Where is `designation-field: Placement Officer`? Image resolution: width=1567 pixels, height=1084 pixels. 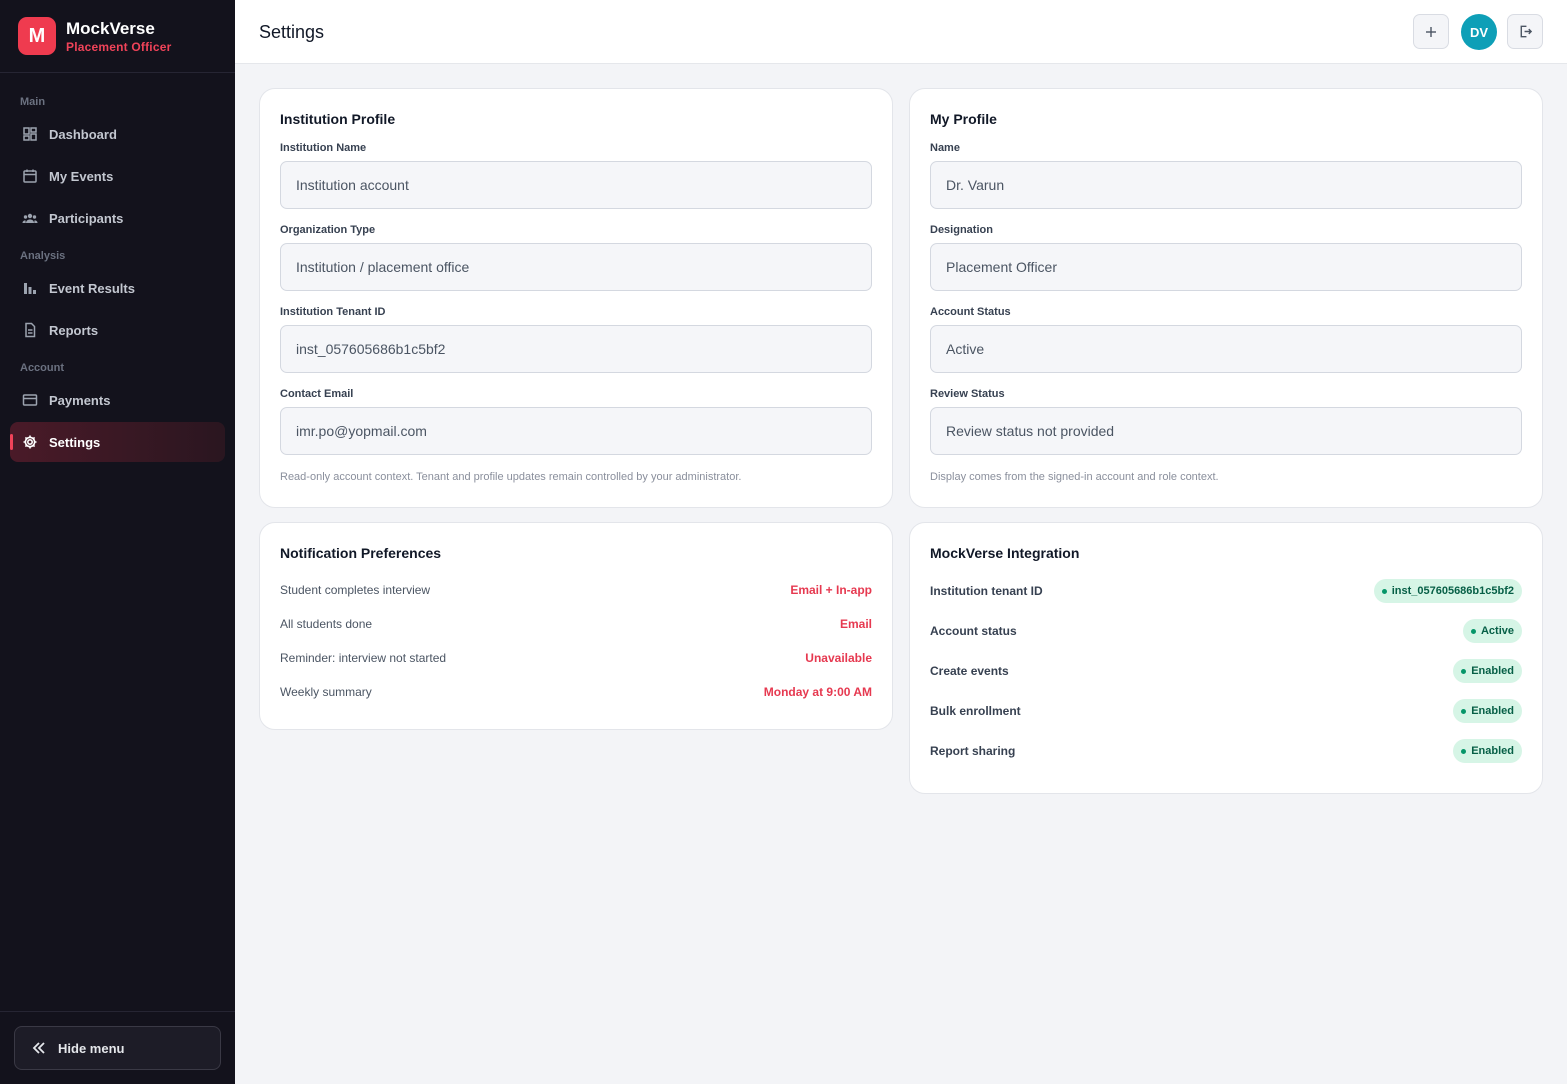
designation-field: Placement Officer is located at coordinates (1226, 267).